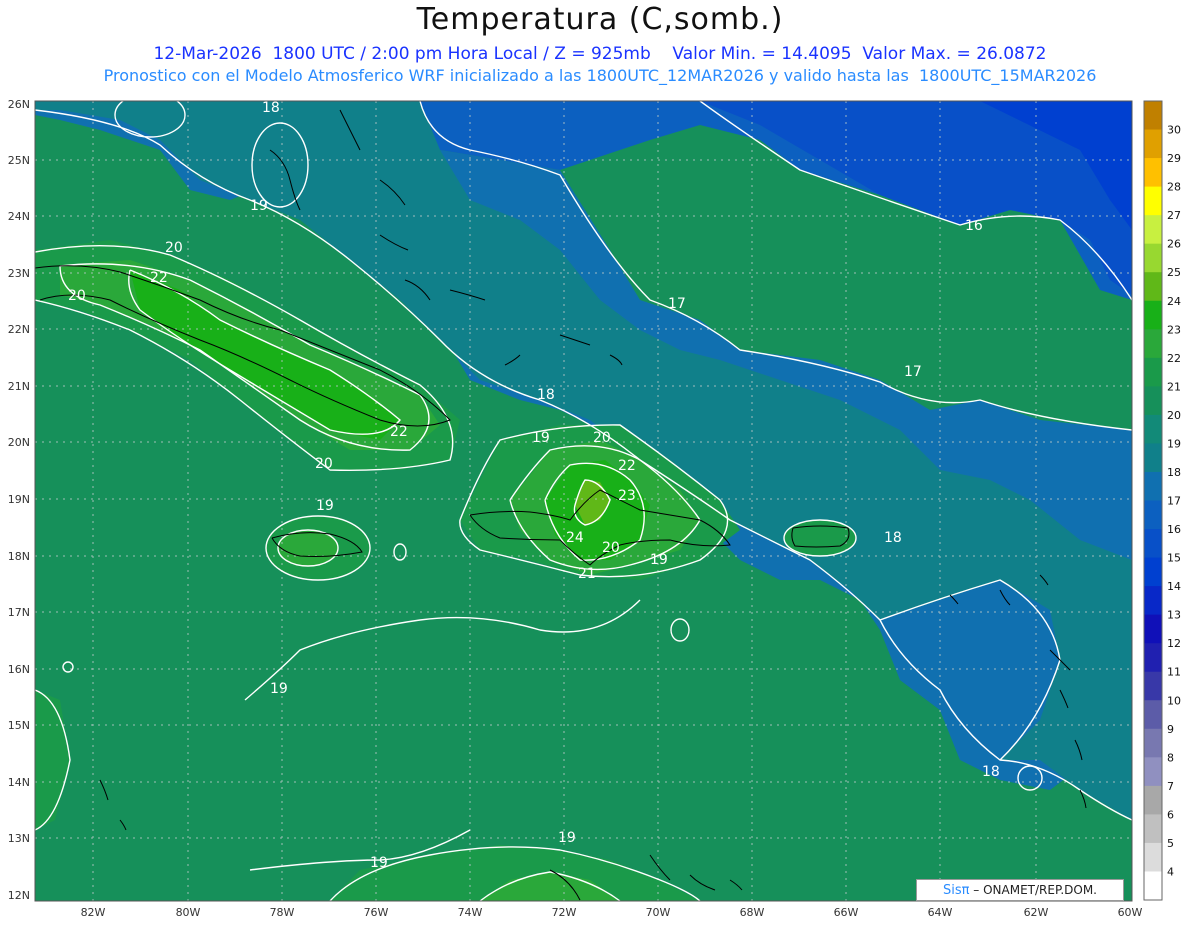  I want to click on colorbar-label: 23, so click(1174, 329).